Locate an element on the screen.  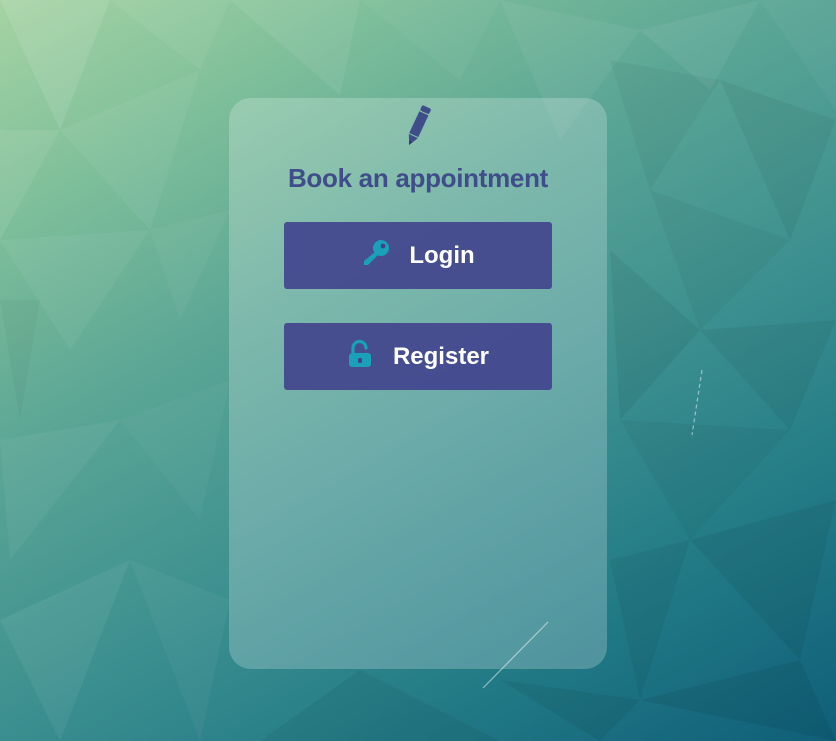
key-icon is located at coordinates (376, 255).